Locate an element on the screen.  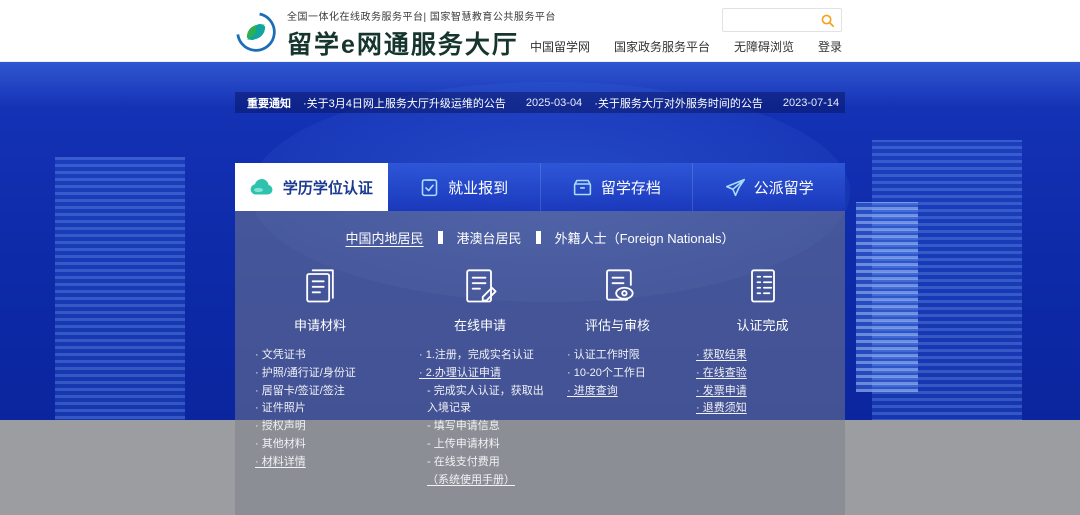
list-item: · 10-20个工作日 is located at coordinates (606, 372).